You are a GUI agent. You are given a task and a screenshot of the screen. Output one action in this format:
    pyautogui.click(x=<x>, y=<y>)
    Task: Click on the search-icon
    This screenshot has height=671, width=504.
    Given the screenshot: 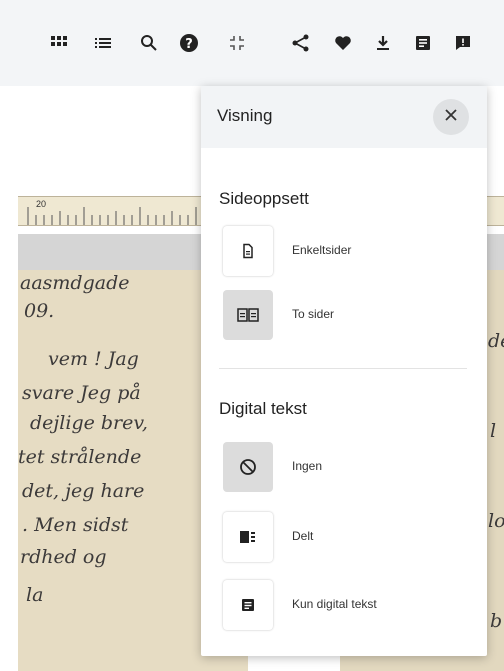 What is the action you would take?
    pyautogui.click(x=149, y=43)
    